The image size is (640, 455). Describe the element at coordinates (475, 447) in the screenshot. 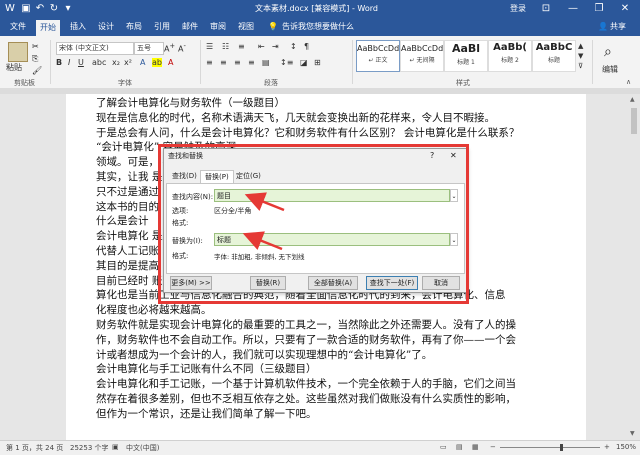

I see `web-layout-icon: ▦` at that location.